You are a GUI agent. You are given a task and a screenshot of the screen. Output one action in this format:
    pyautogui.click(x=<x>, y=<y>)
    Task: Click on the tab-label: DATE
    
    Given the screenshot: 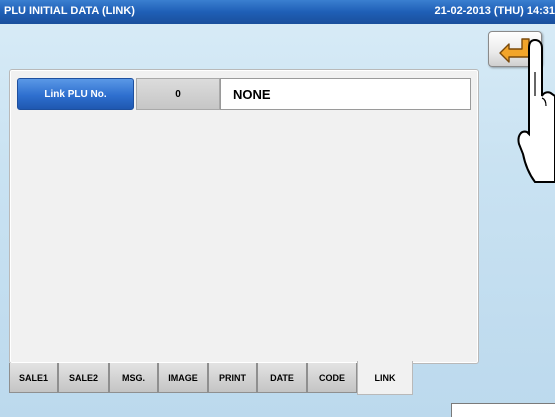 What is the action you would take?
    pyautogui.click(x=282, y=377)
    